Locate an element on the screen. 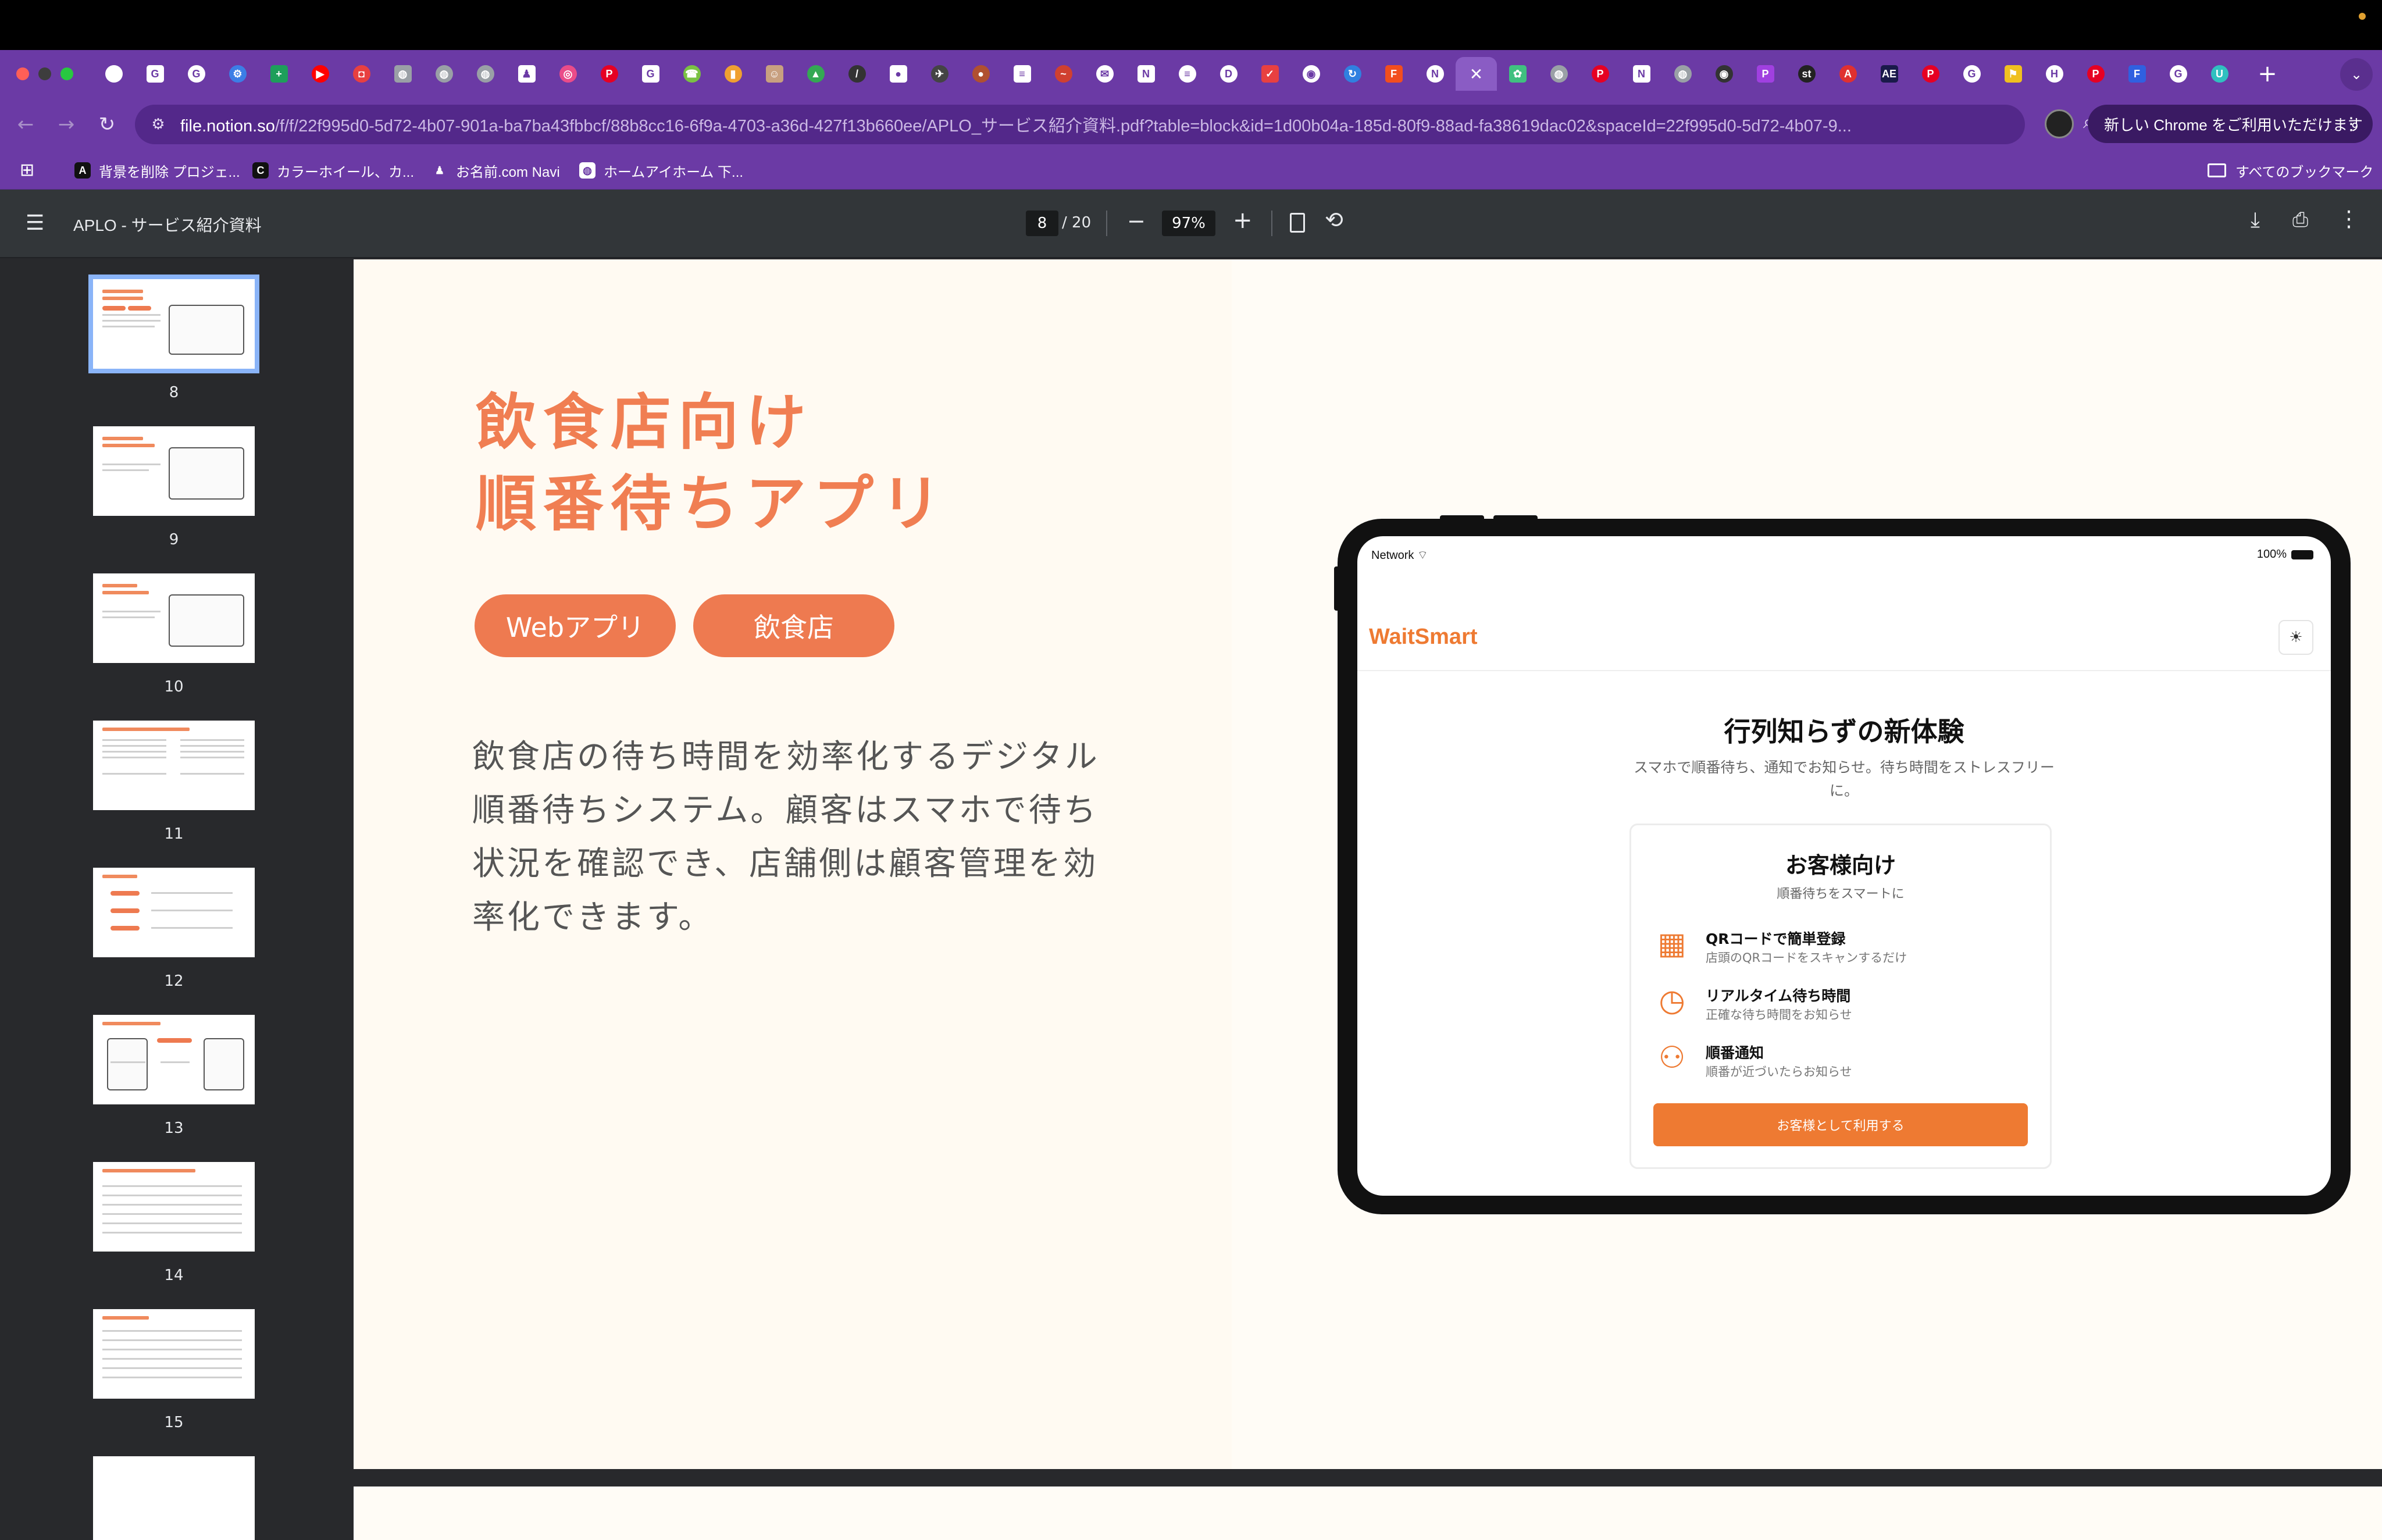  bookmark-item: ♟ お名前.com Navi is located at coordinates (496, 170).